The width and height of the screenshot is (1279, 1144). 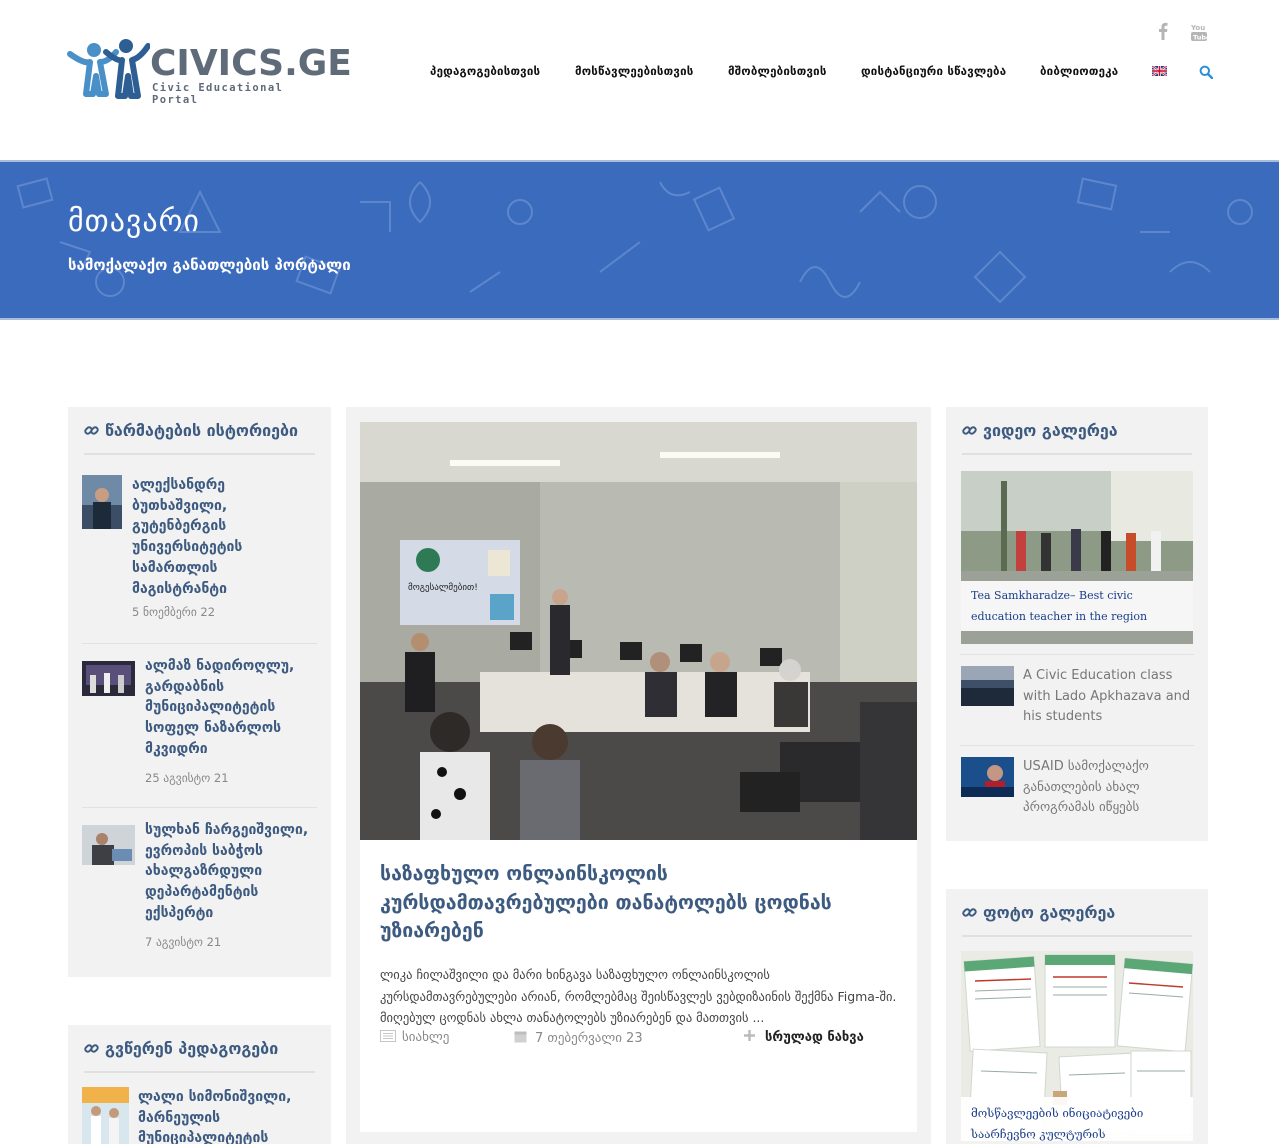 I want to click on search-icon, so click(x=1206, y=72).